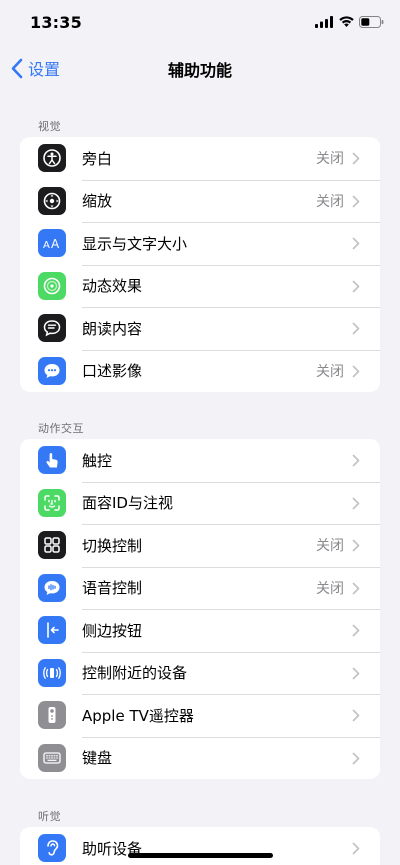 Image resolution: width=400 pixels, height=865 pixels. What do you see at coordinates (112, 371) in the screenshot?
I see `row-label: 口述影像` at bounding box center [112, 371].